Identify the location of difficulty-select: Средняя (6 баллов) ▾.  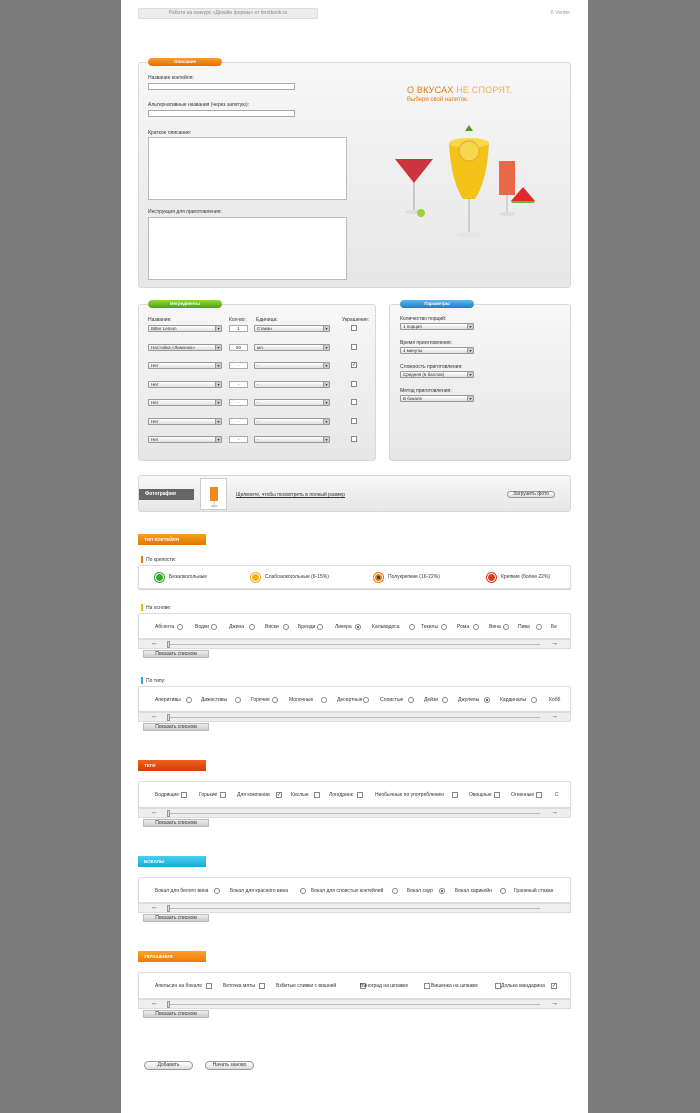
(437, 374).